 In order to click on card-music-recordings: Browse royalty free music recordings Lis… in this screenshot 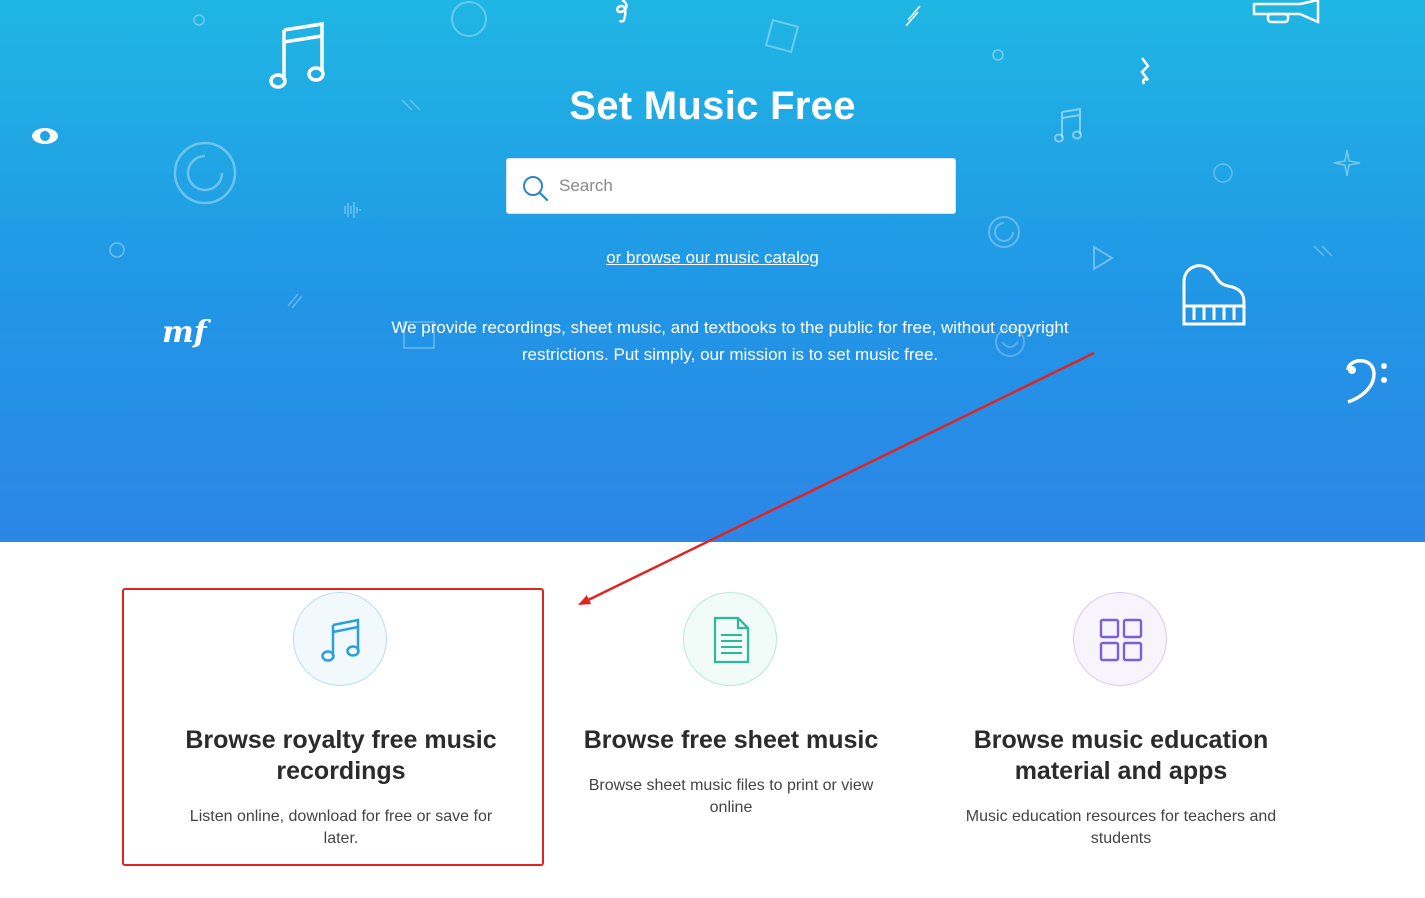, I will do `click(341, 707)`.